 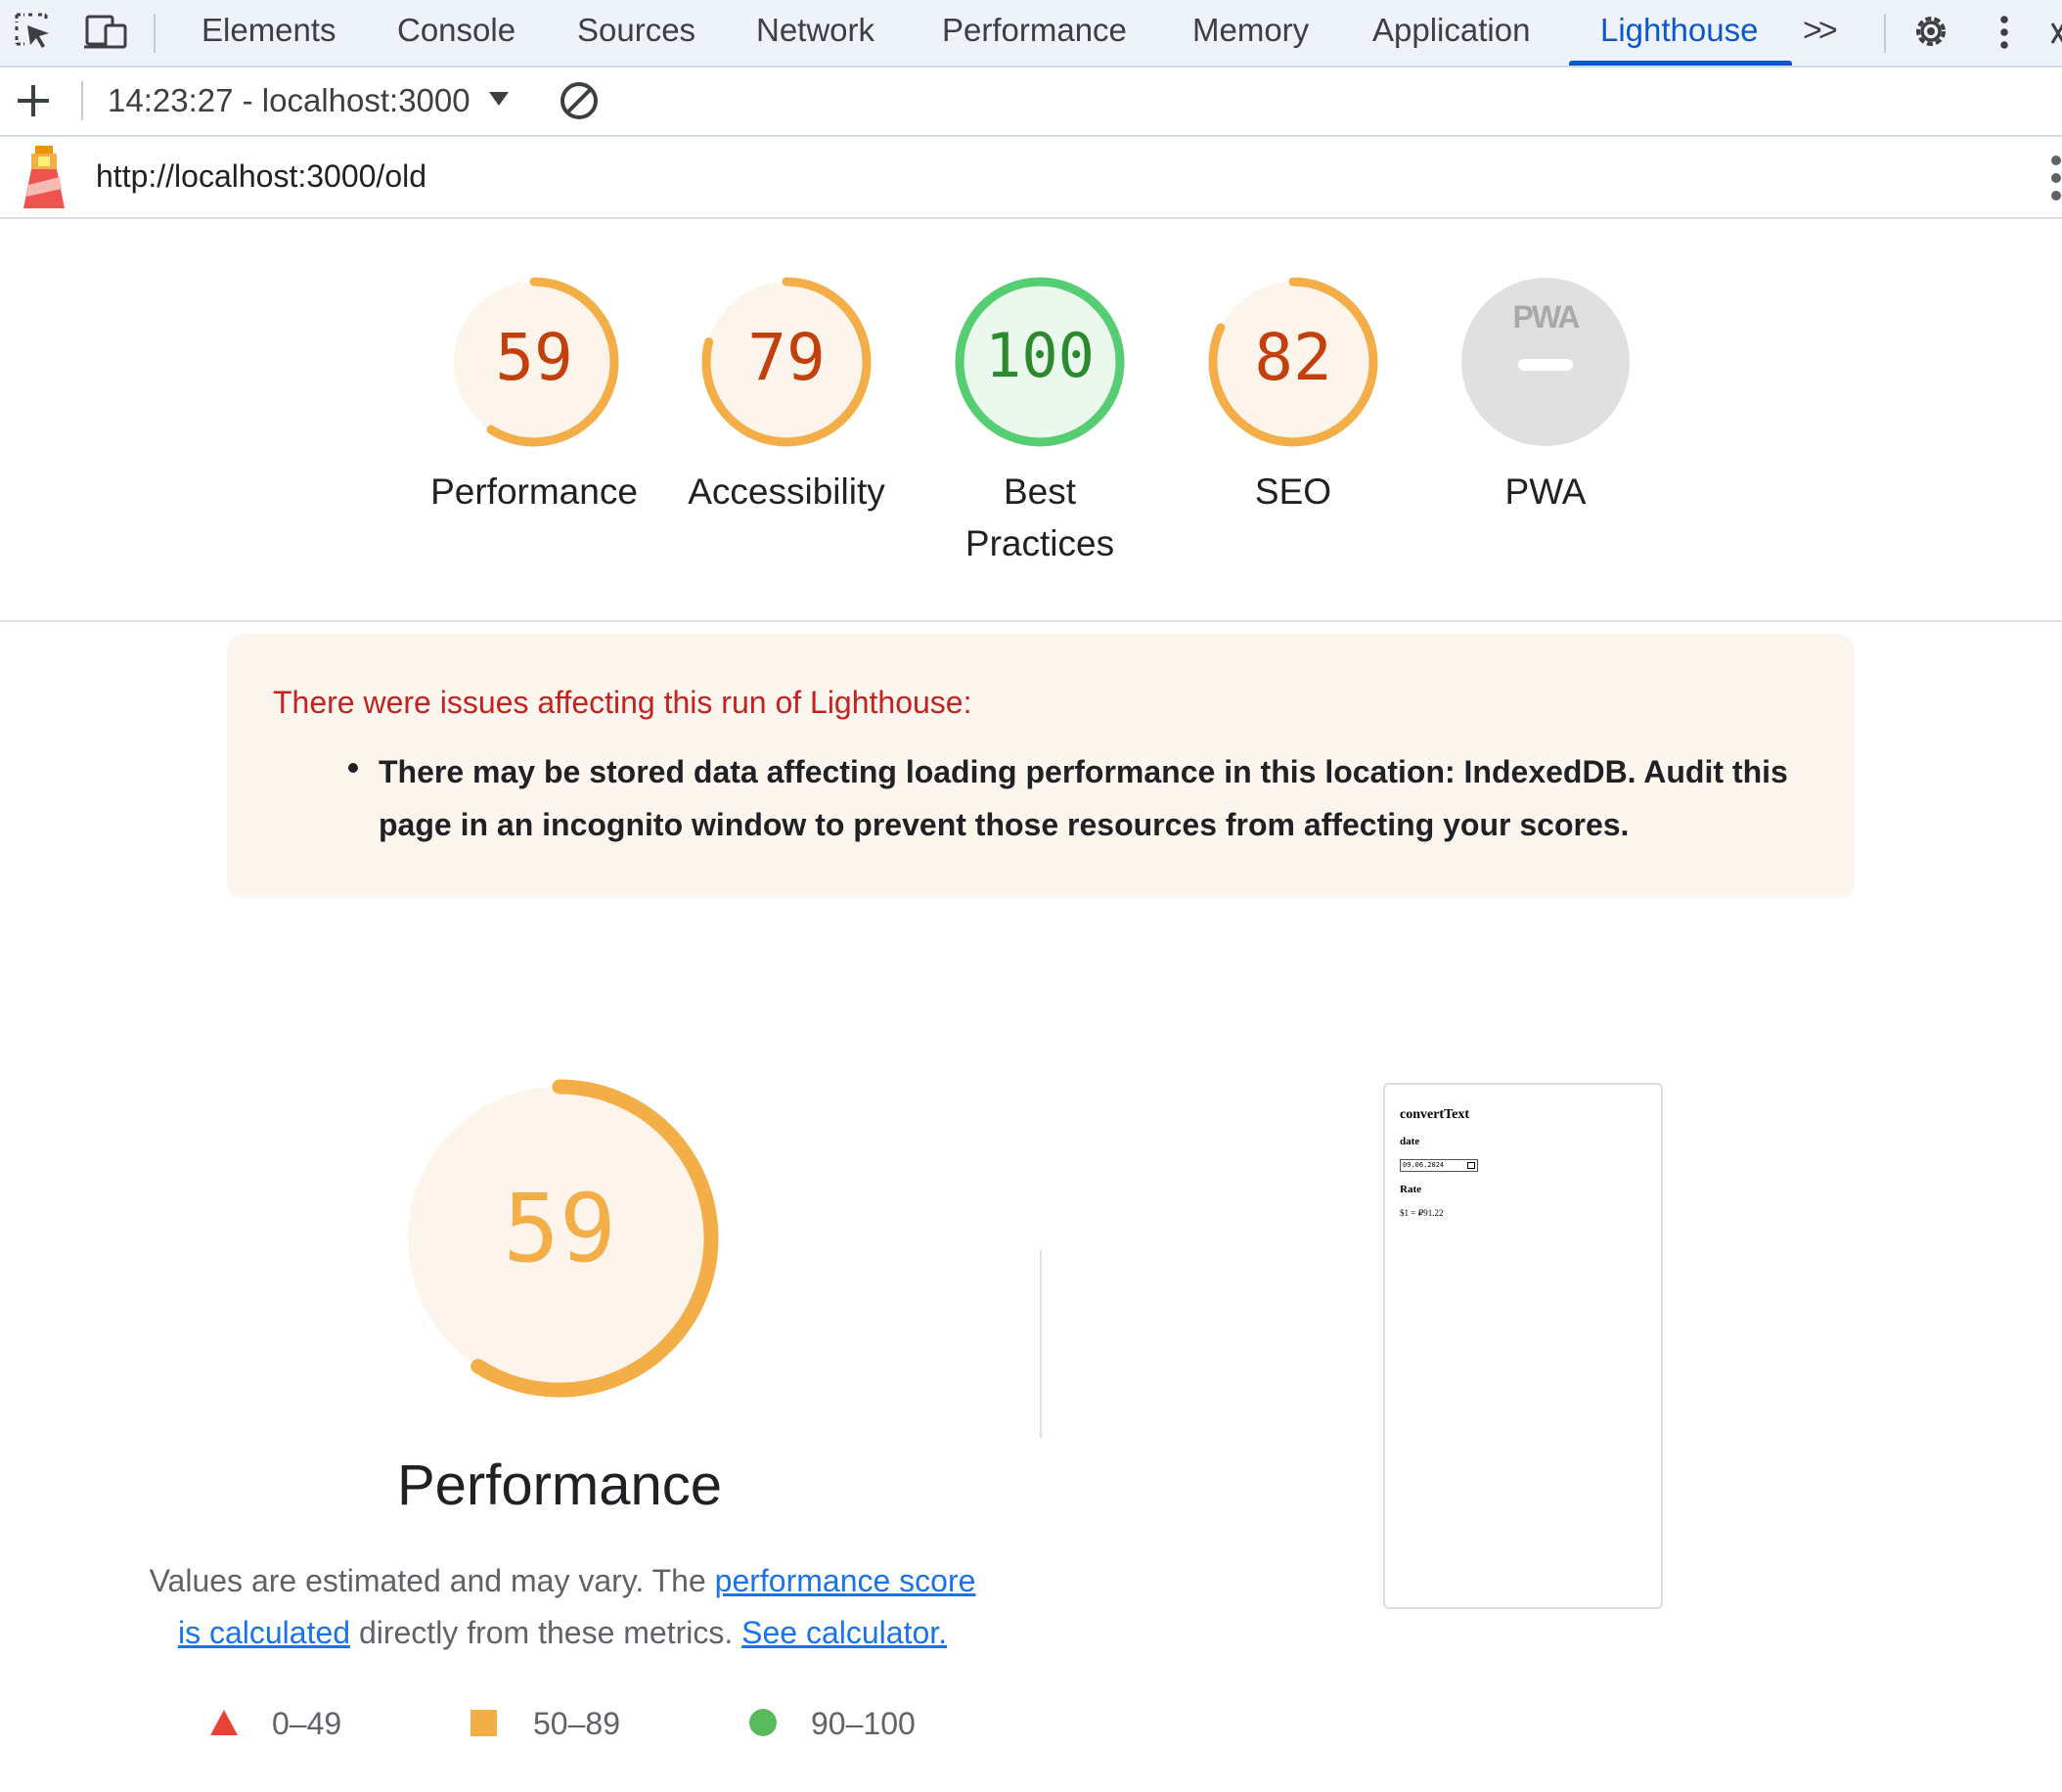 What do you see at coordinates (534, 491) in the screenshot?
I see `gauge-performance-label: Performance` at bounding box center [534, 491].